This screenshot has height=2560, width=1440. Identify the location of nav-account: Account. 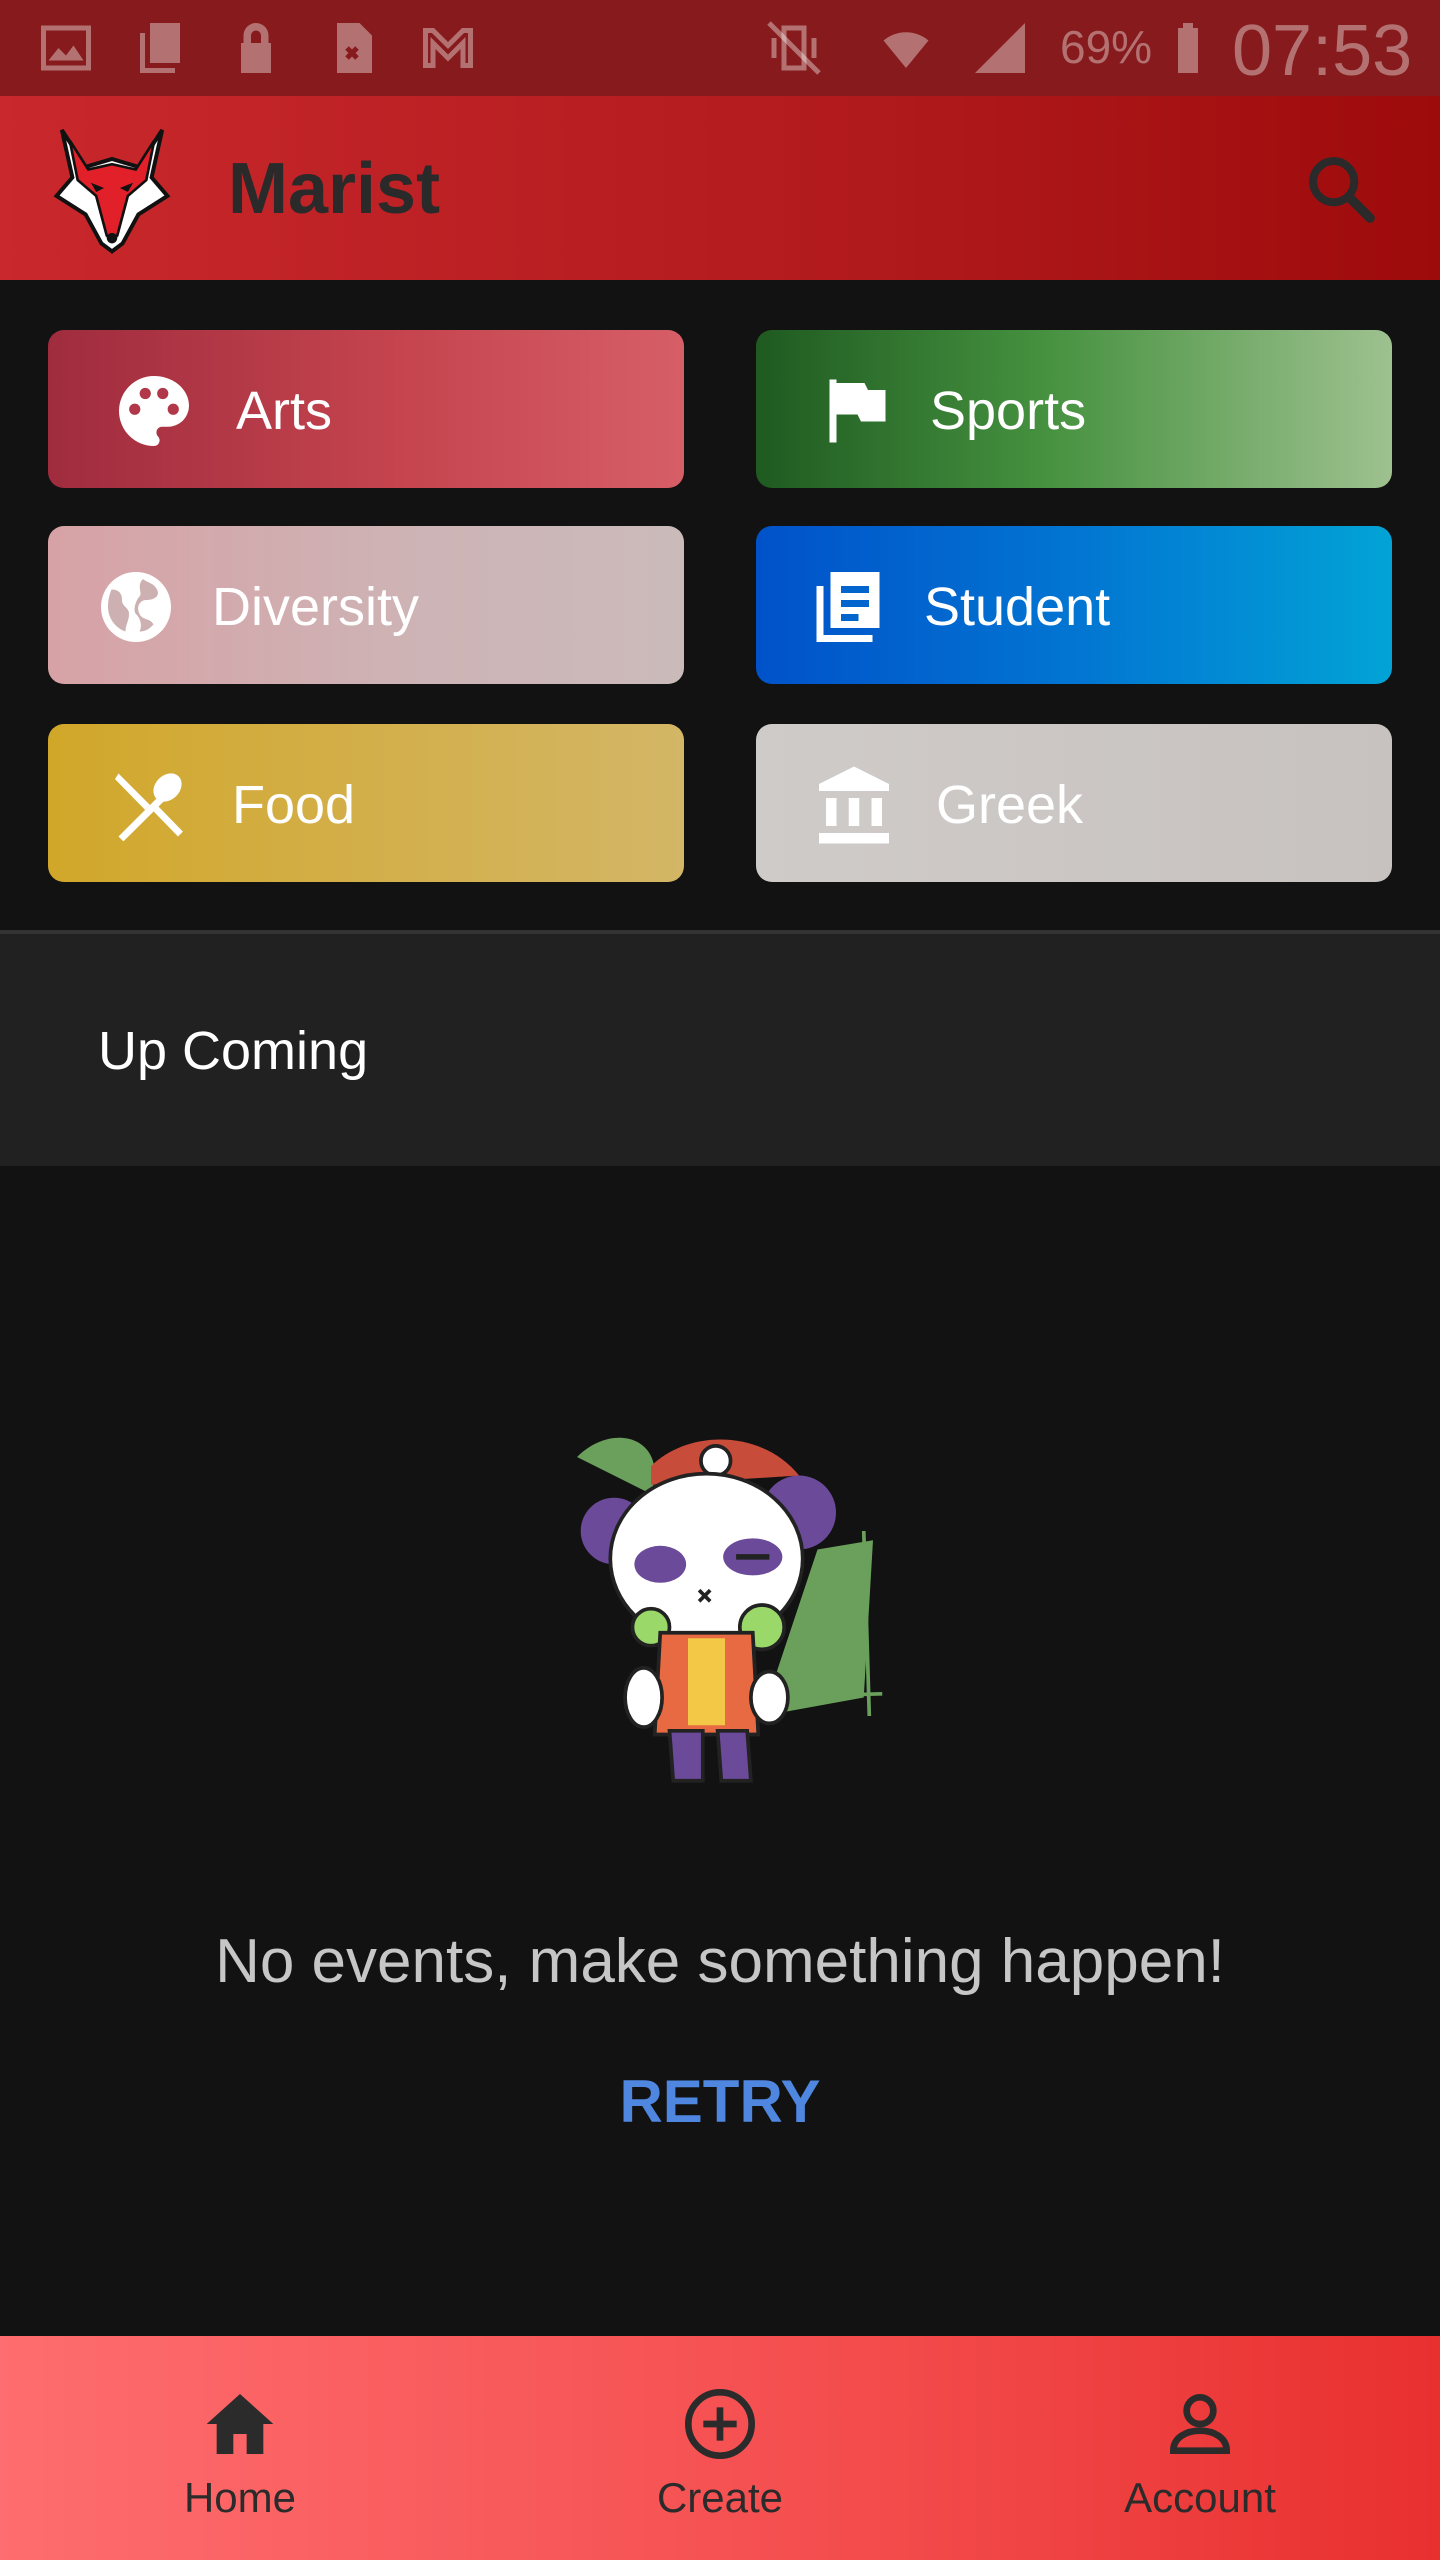
(1200, 2448).